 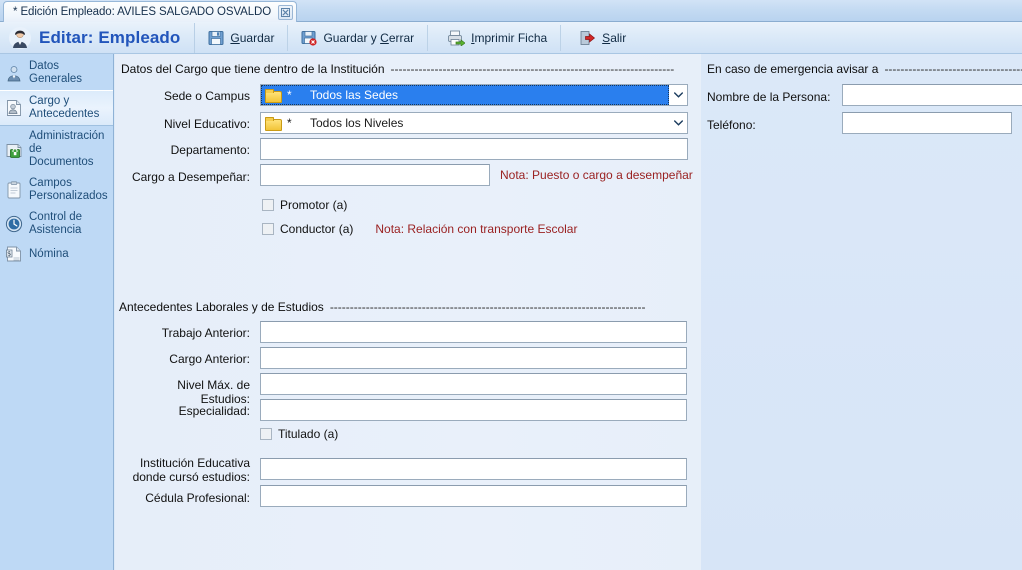 What do you see at coordinates (375, 175) in the screenshot?
I see `cargo-desempenar-input` at bounding box center [375, 175].